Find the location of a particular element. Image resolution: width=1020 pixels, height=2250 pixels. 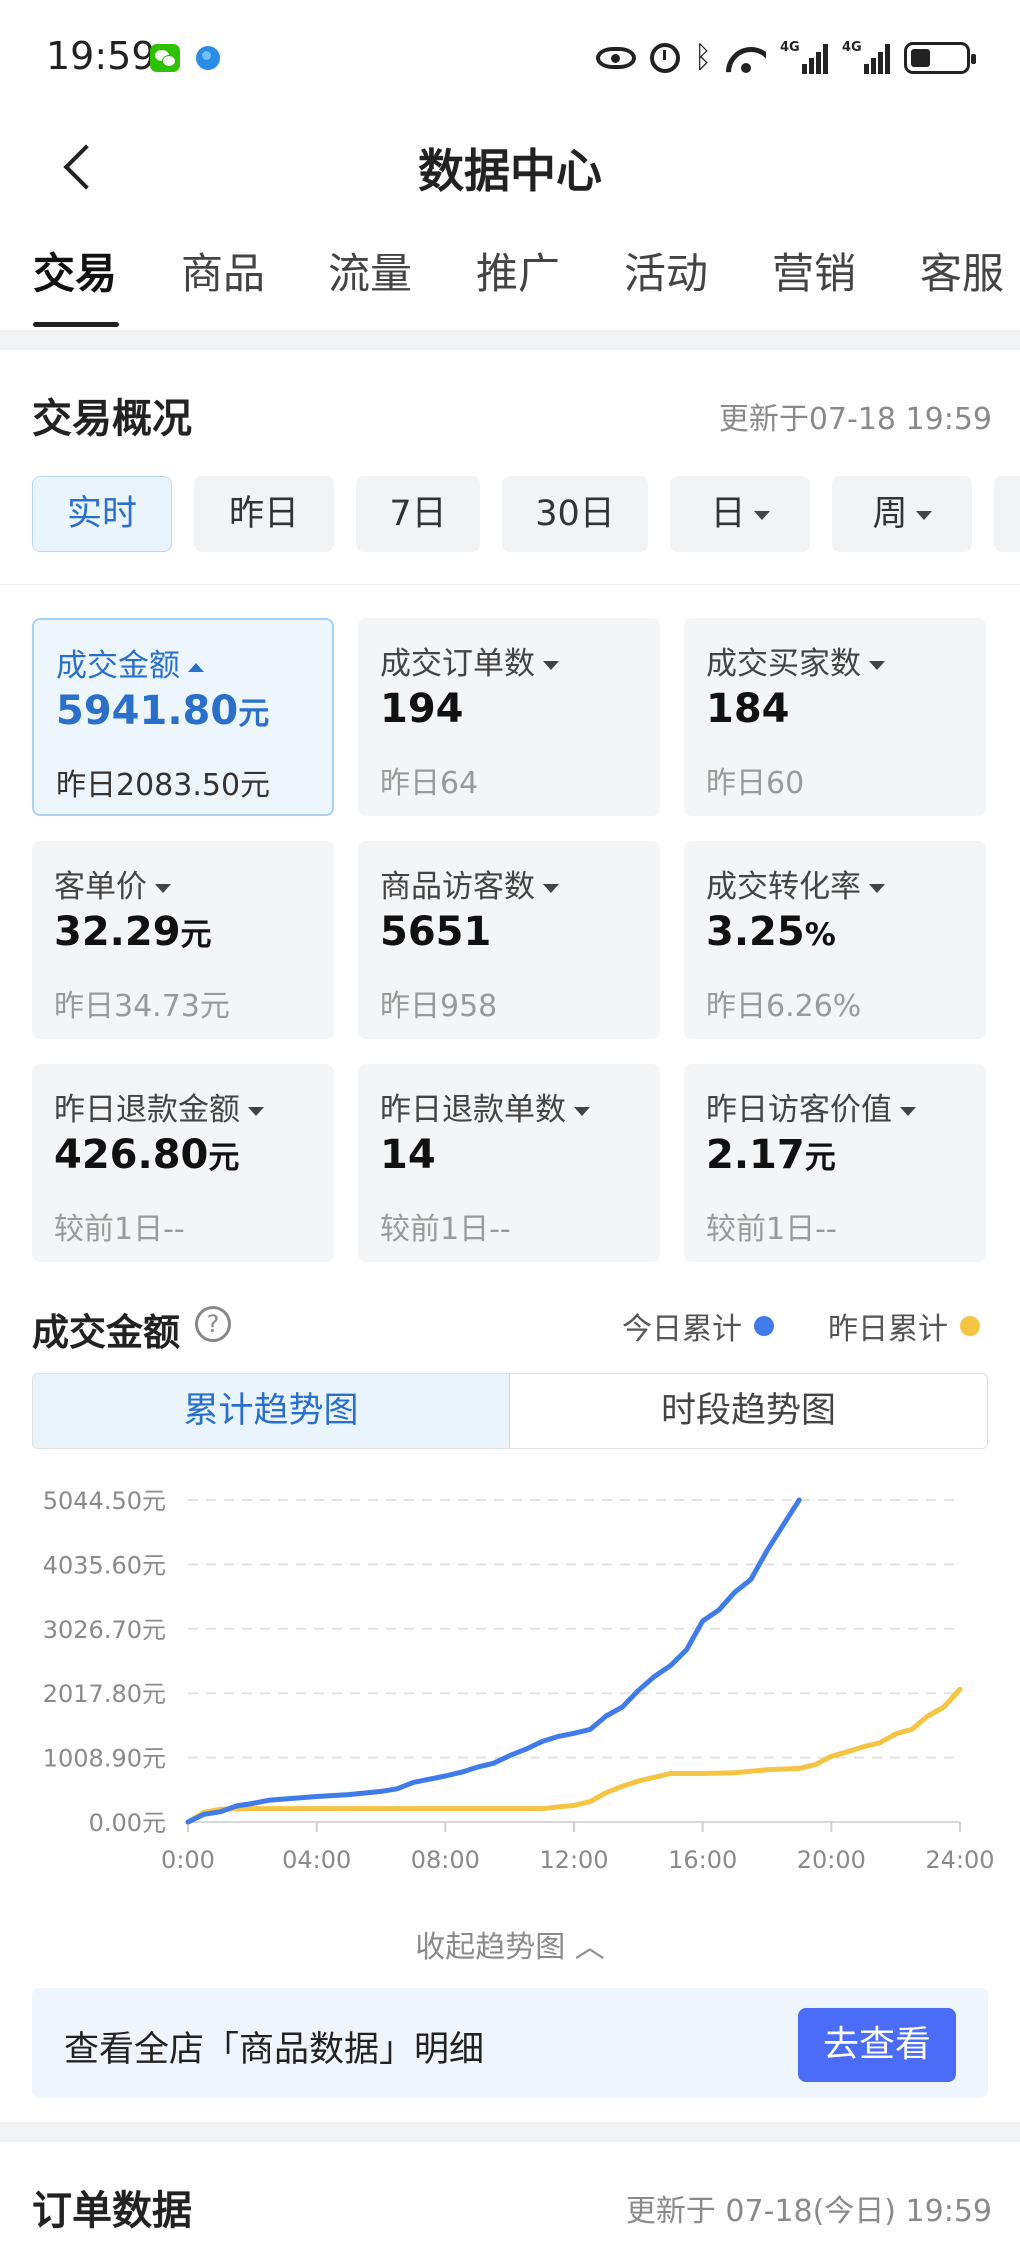

metric-card-orders: 成交订单数 194 昨日64 is located at coordinates (509, 717).